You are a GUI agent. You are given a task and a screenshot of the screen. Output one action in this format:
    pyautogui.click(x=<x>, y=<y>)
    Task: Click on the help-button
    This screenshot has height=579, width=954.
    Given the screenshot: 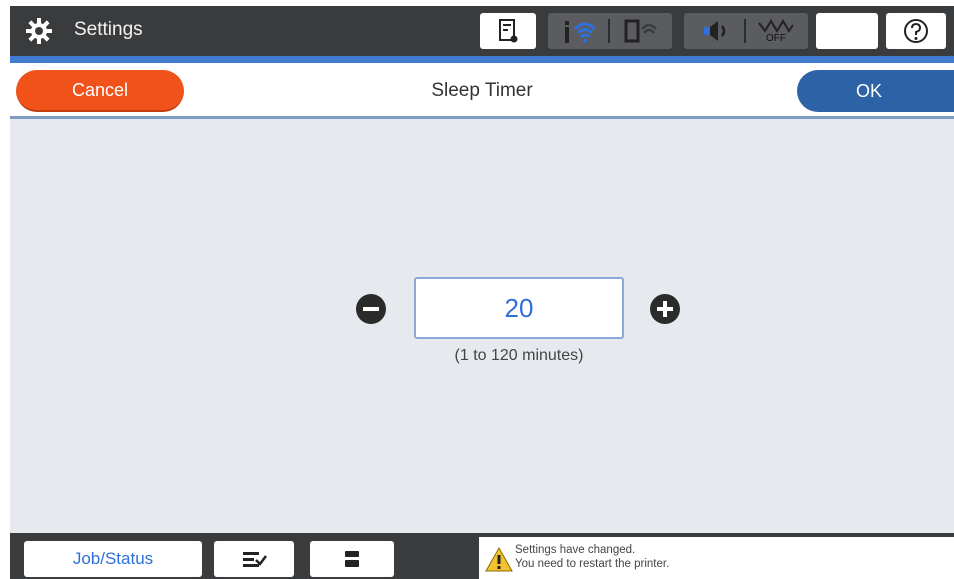 What is the action you would take?
    pyautogui.click(x=916, y=31)
    